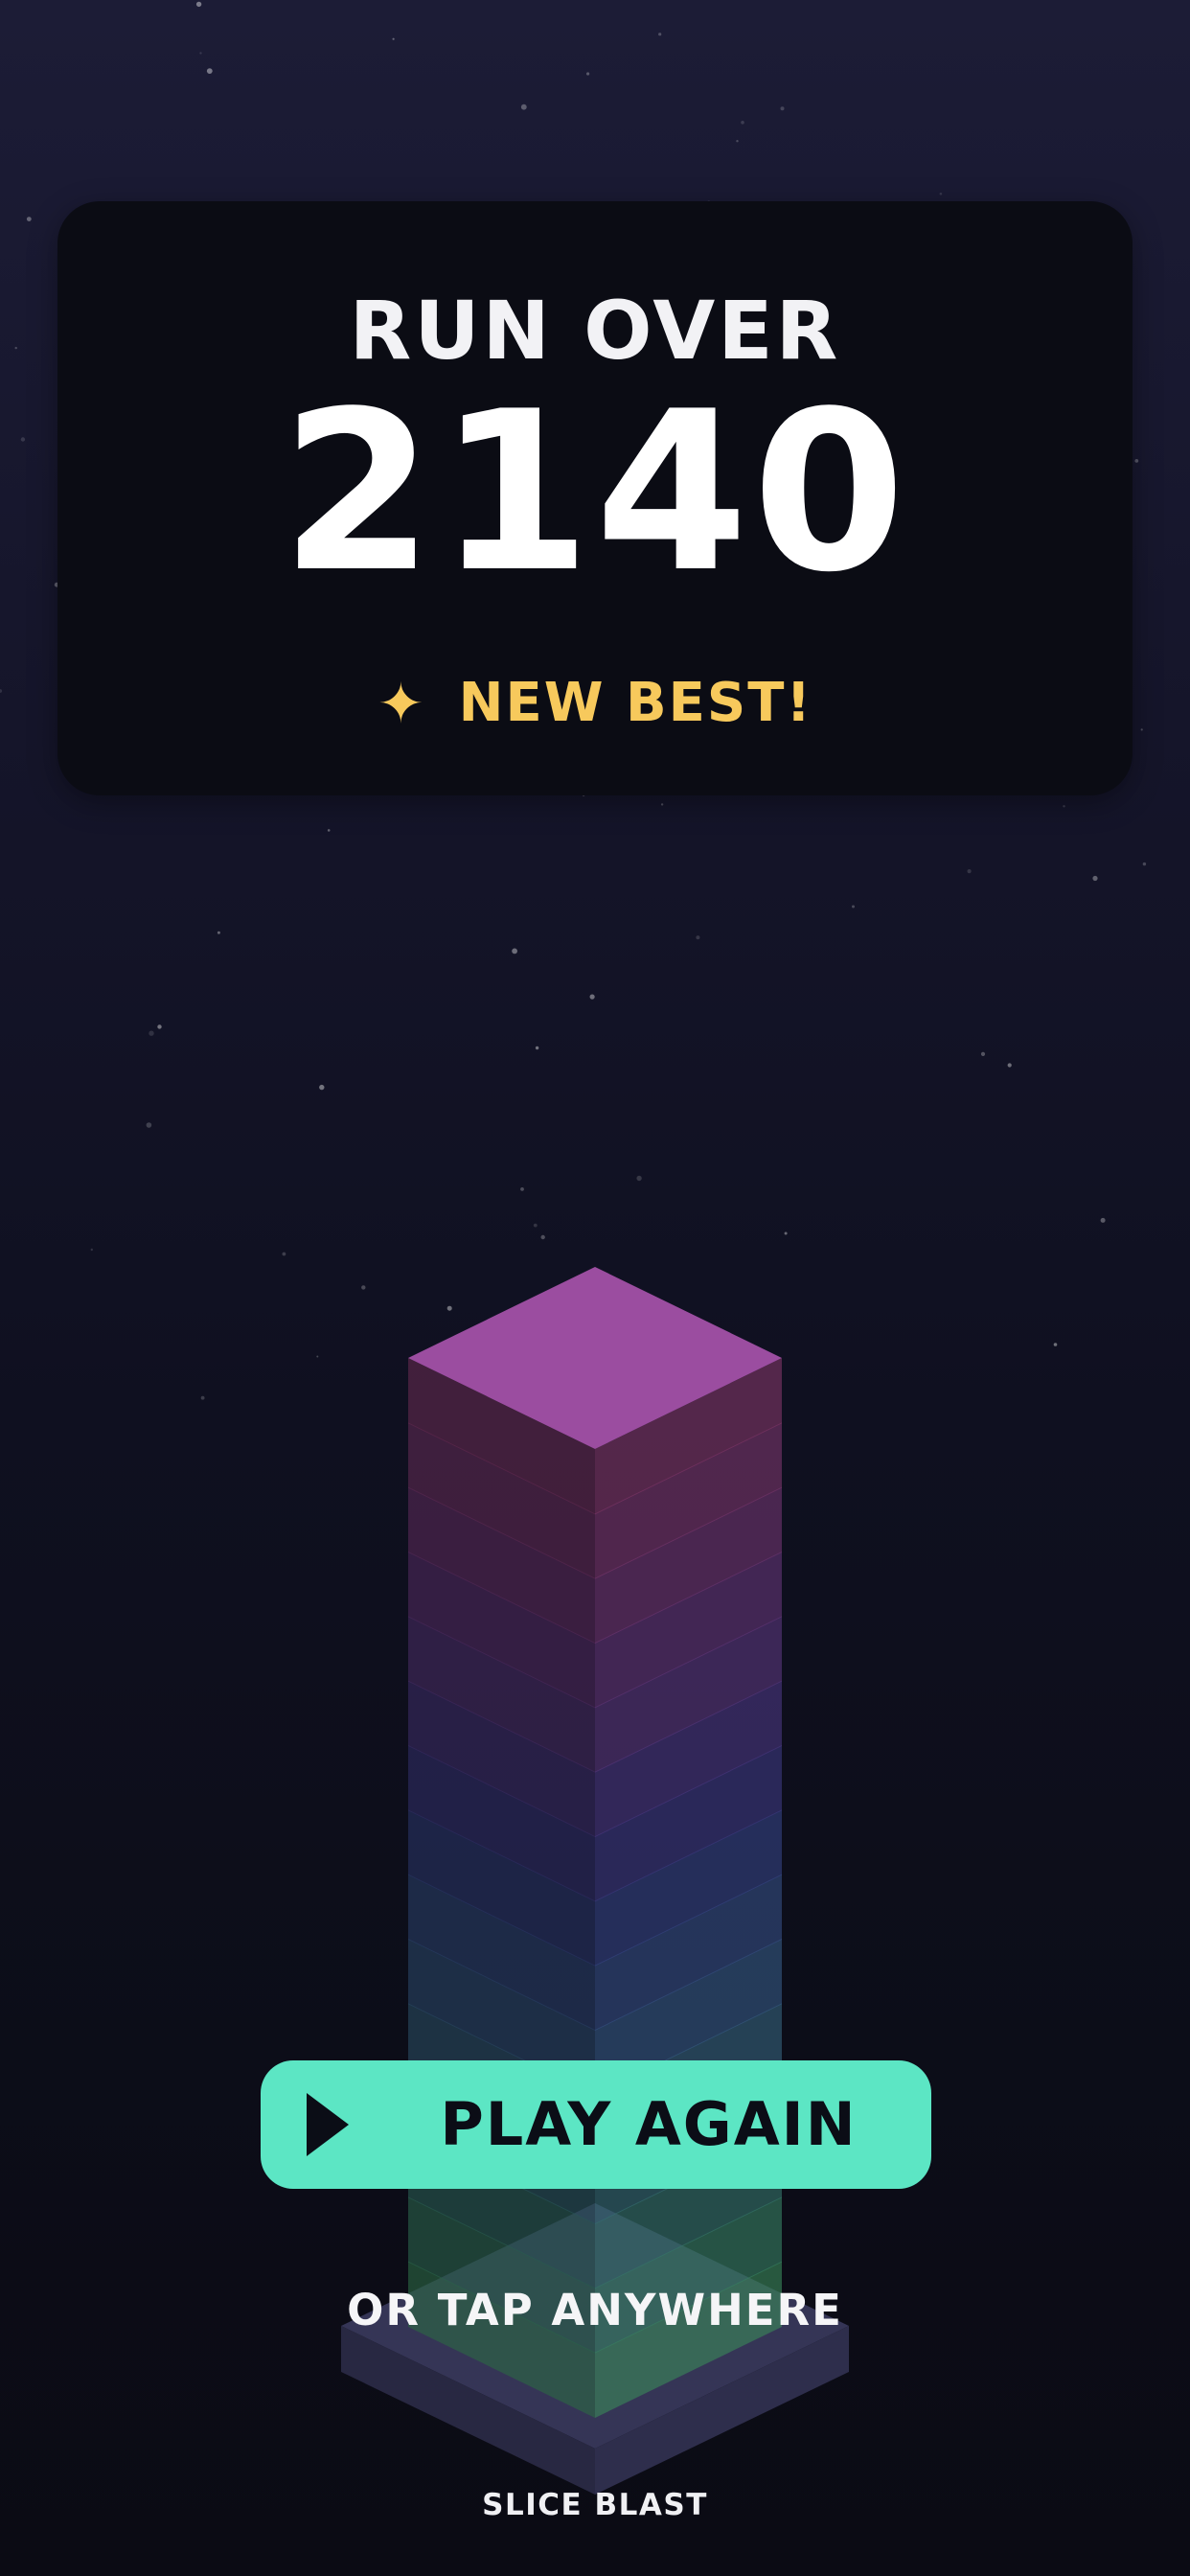 The image size is (1190, 2576). What do you see at coordinates (635, 703) in the screenshot?
I see `new-best-label: NEW BEST!` at bounding box center [635, 703].